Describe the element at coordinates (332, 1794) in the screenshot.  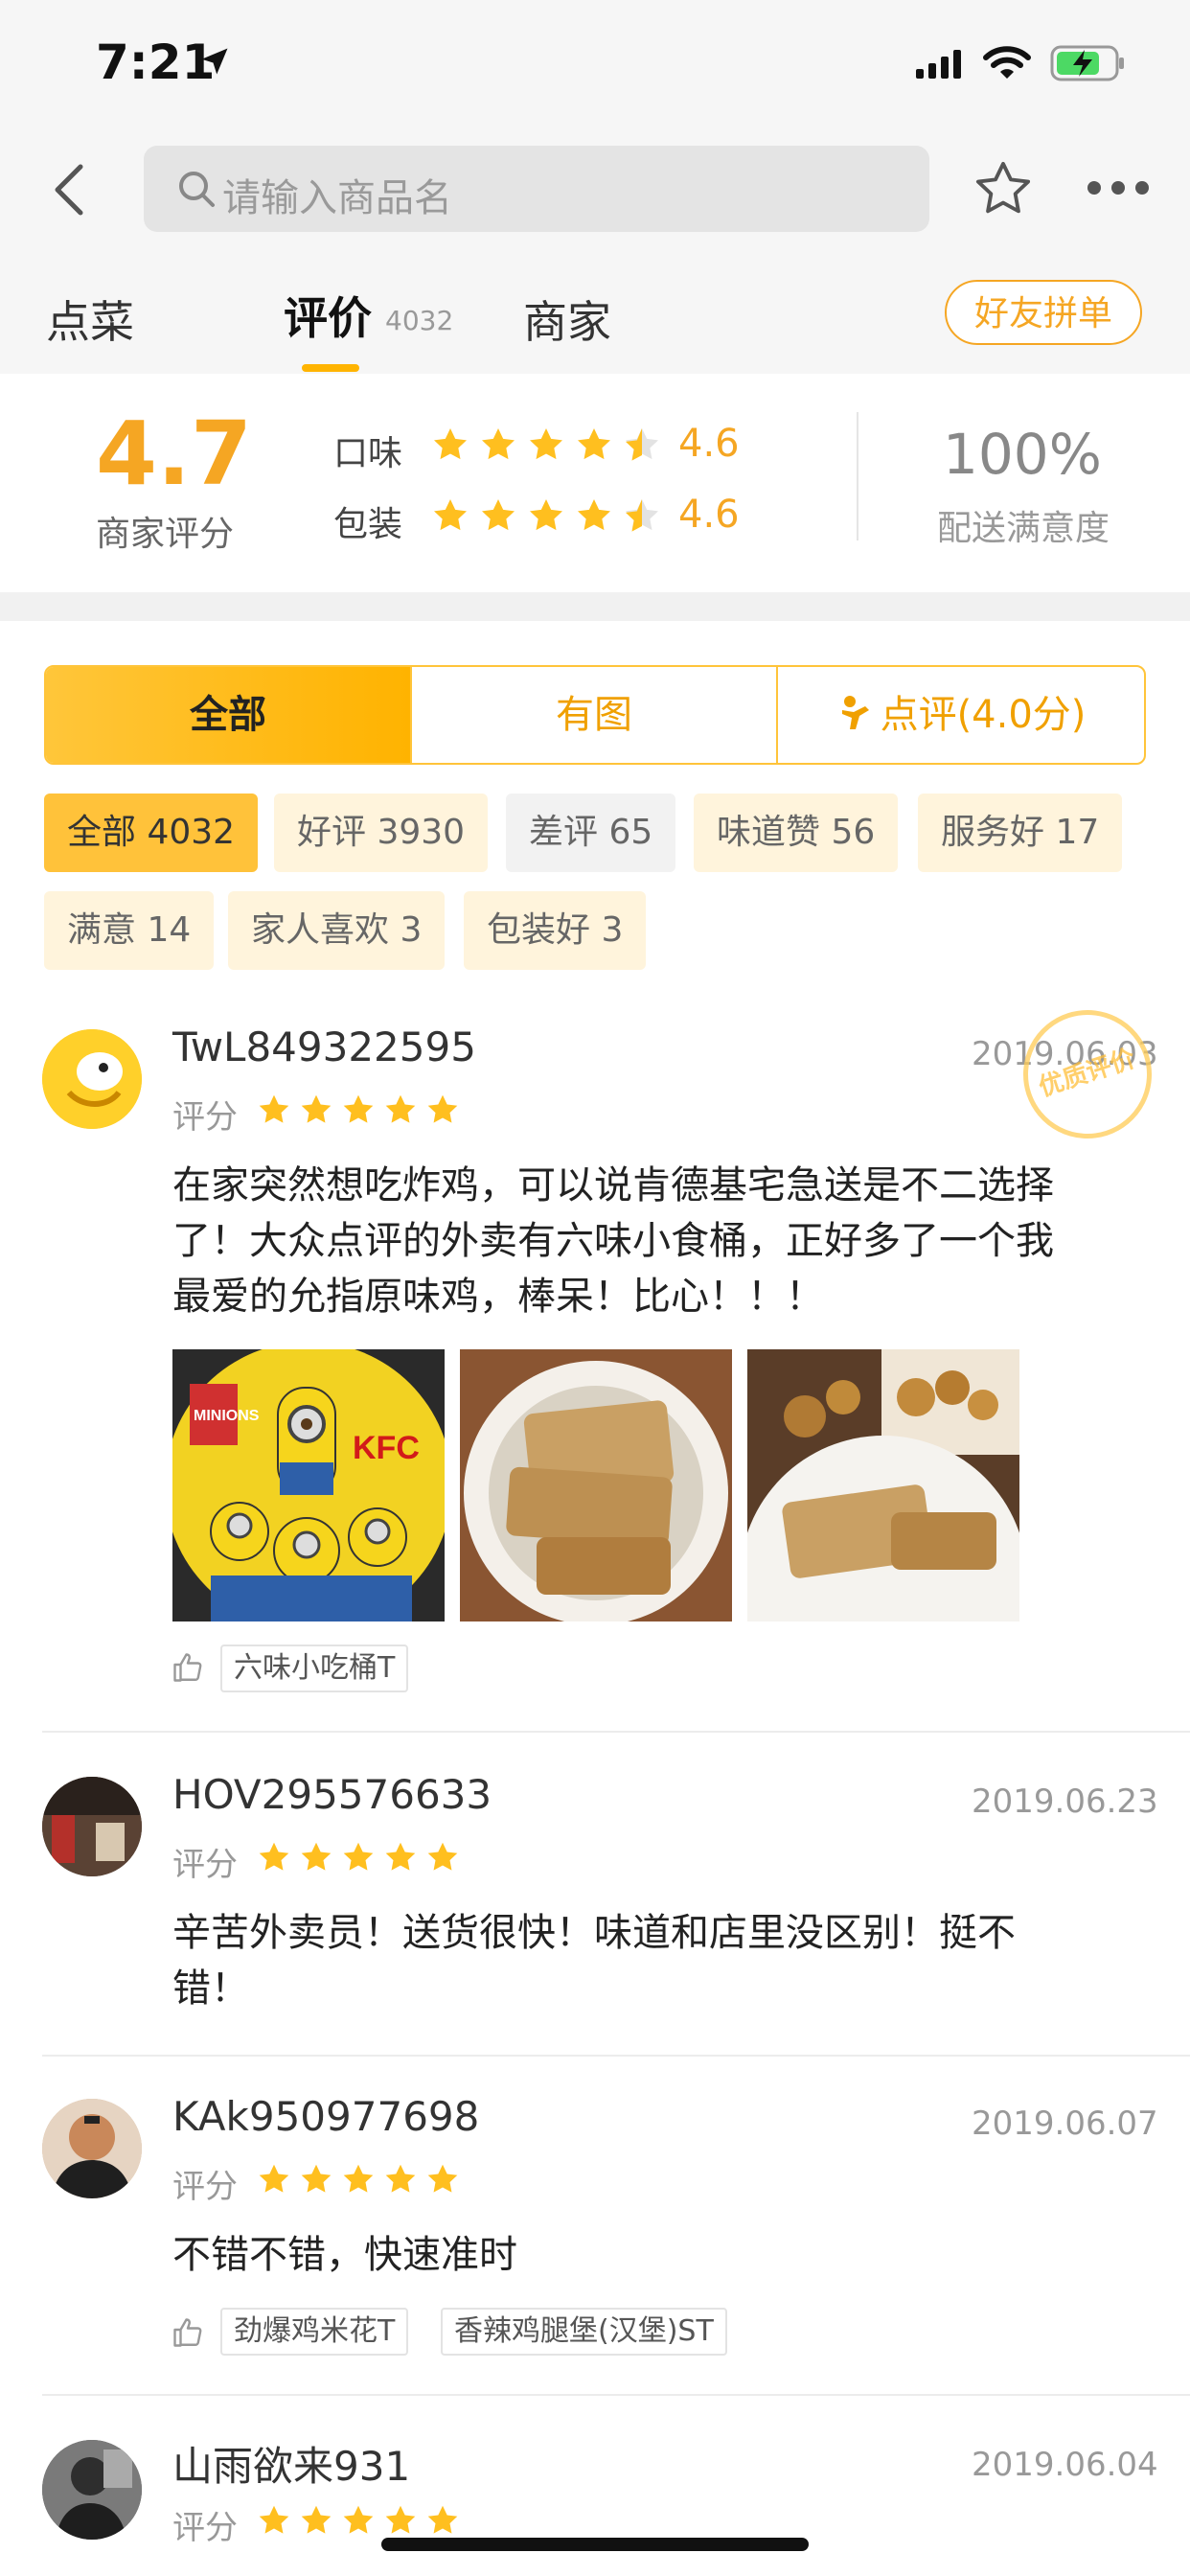
I see `review-username: HOV295576633` at that location.